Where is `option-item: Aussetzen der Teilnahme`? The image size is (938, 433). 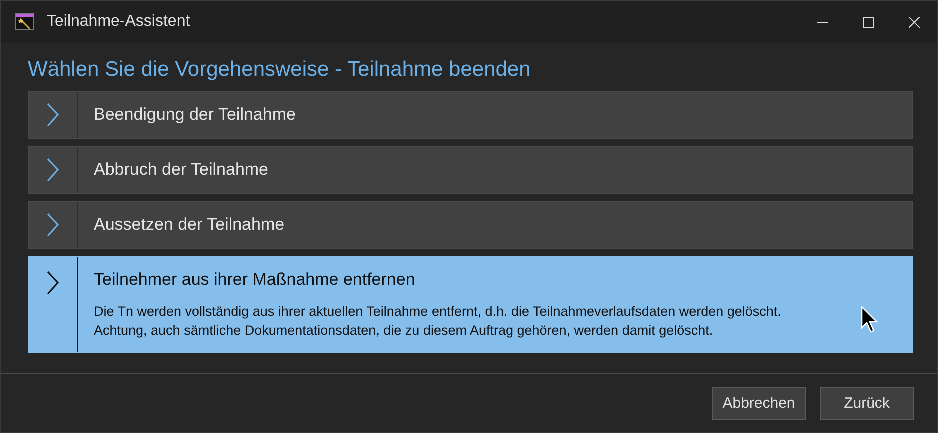 option-item: Aussetzen der Teilnahme is located at coordinates (470, 225).